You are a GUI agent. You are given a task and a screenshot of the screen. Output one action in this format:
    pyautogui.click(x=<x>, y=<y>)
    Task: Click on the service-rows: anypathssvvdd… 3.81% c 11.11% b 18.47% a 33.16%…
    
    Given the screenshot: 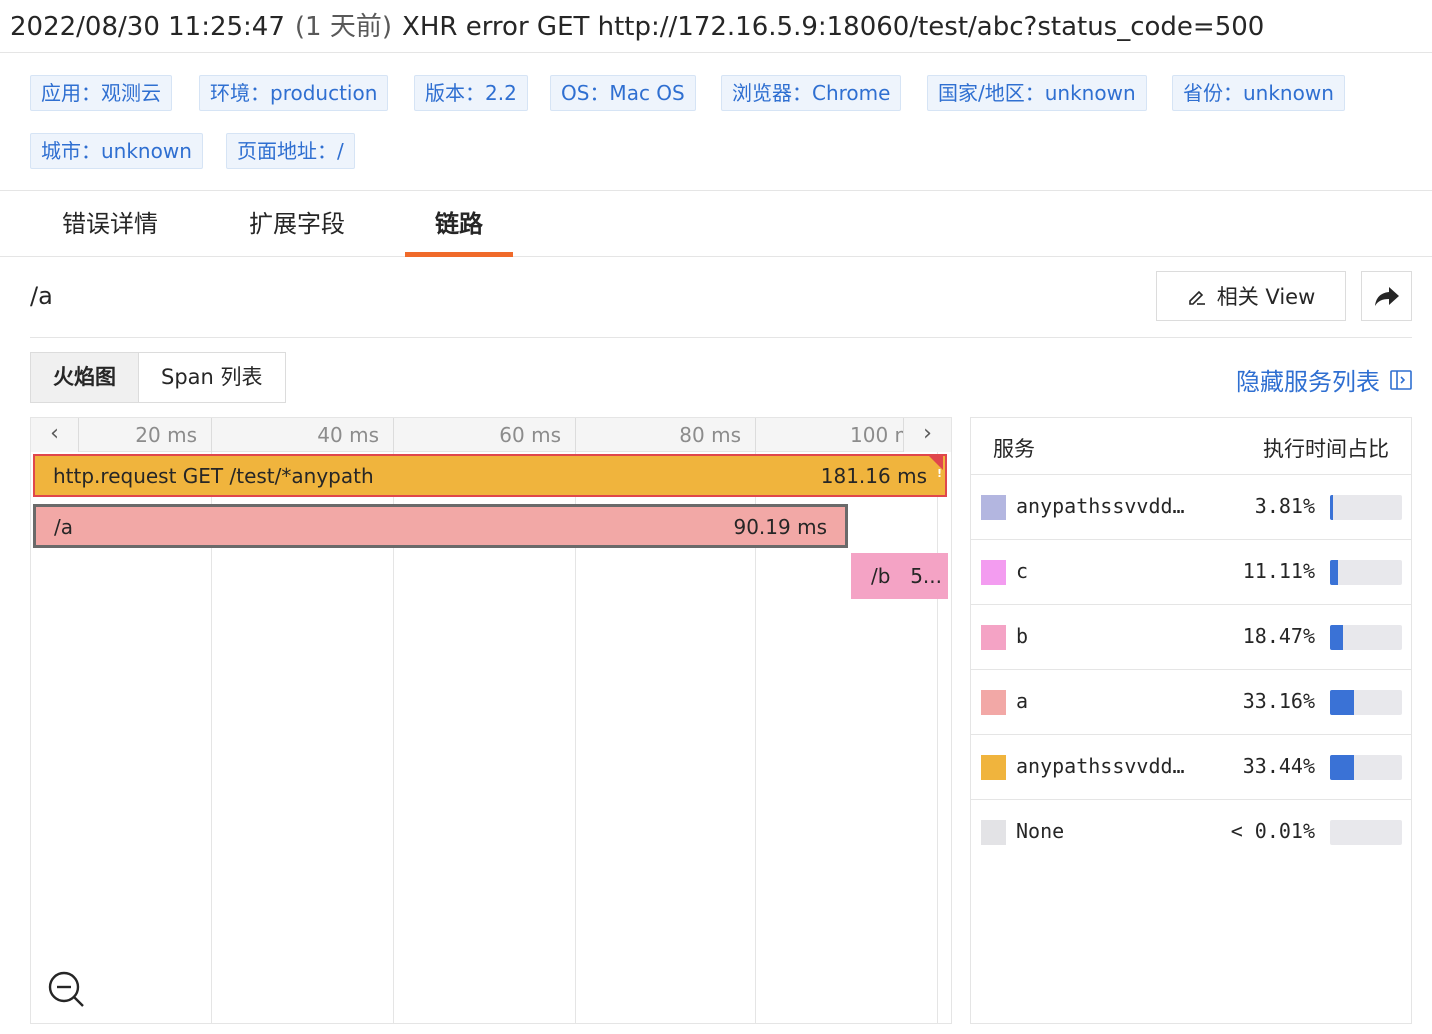 What is the action you would take?
    pyautogui.click(x=1191, y=670)
    